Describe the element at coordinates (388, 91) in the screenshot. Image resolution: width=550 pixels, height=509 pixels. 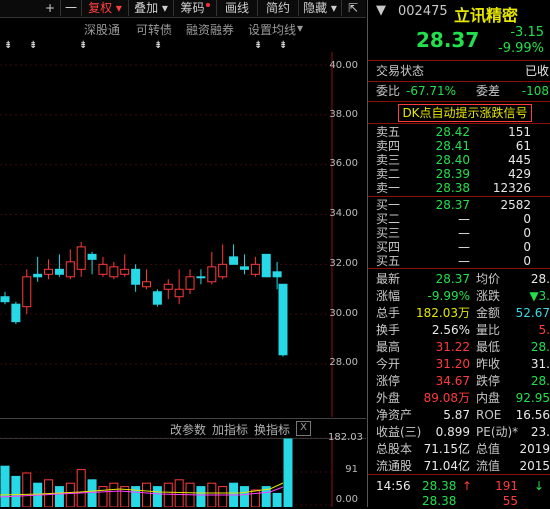
I see `weibi-label: 委比` at that location.